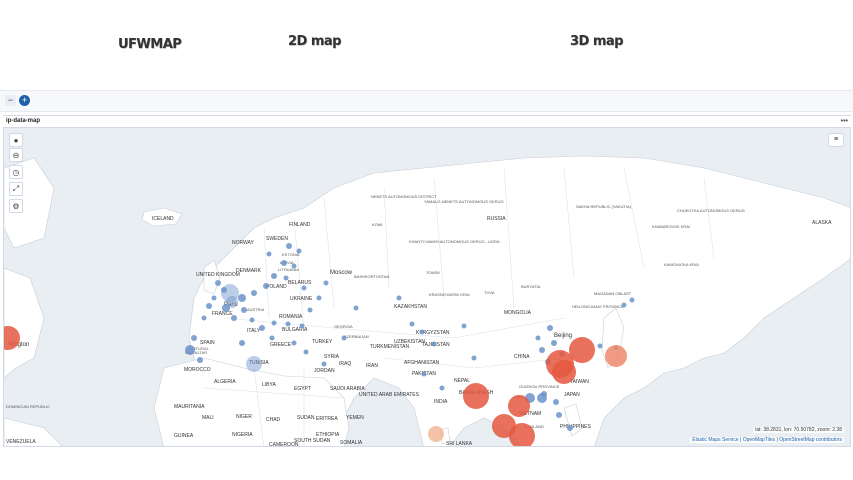 This screenshot has height=480, width=853. Describe the element at coordinates (16, 140) in the screenshot. I see `zoom-in-icon: ●` at that location.